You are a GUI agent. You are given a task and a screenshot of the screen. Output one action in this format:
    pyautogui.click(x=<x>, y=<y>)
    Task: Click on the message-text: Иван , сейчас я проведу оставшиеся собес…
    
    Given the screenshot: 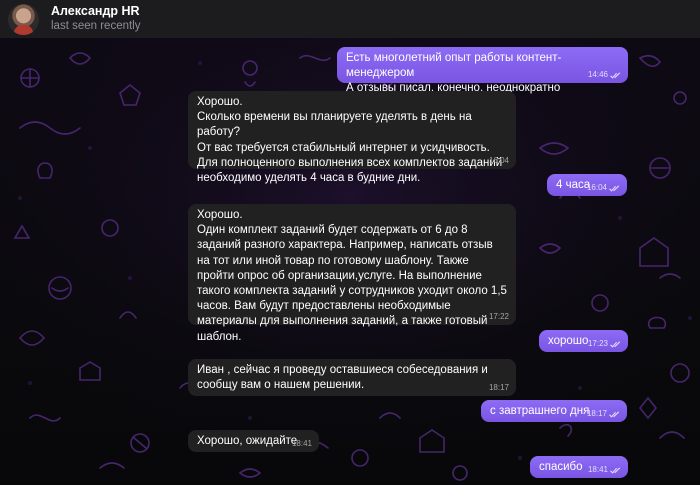 What is the action you would take?
    pyautogui.click(x=342, y=378)
    